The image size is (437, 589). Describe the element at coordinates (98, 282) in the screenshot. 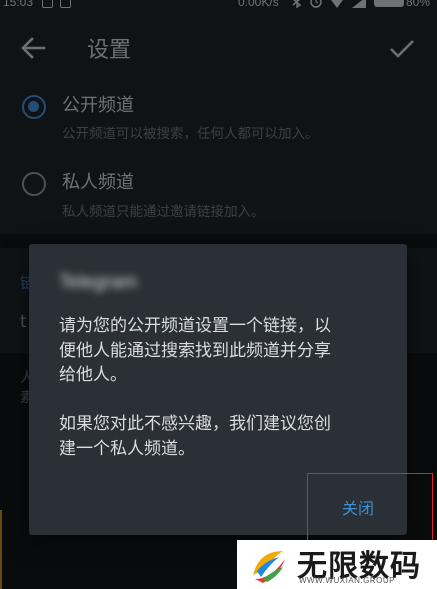

I see `dialog-title: Telegram` at that location.